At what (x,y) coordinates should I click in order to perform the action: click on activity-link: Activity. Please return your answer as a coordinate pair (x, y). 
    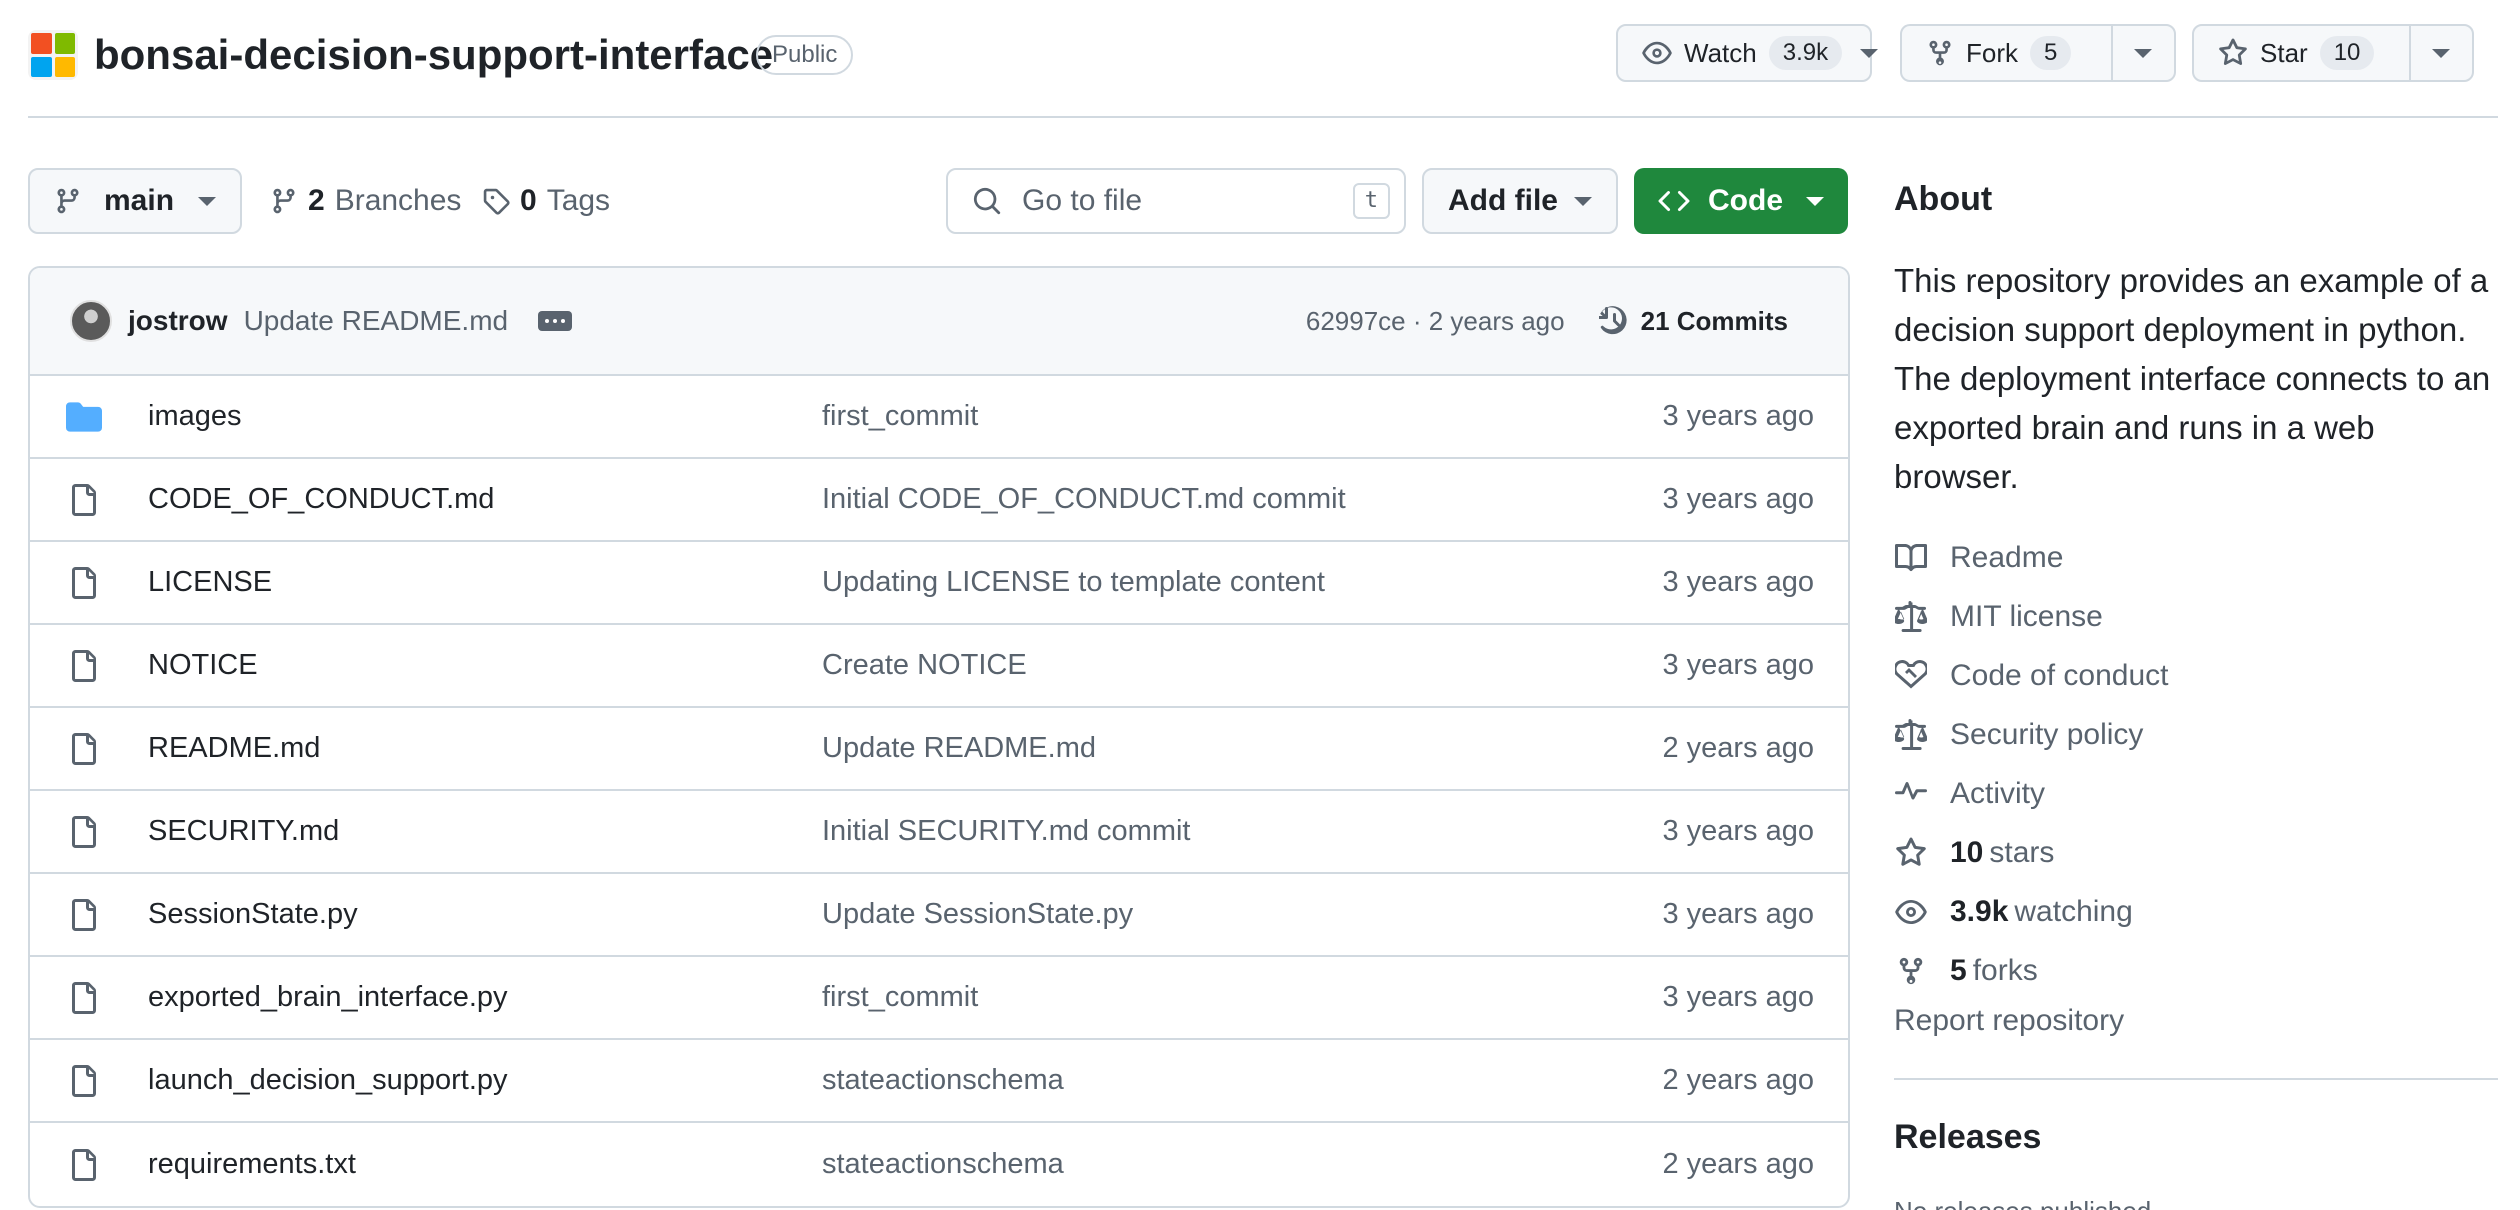
    Looking at the image, I should click on (2194, 793).